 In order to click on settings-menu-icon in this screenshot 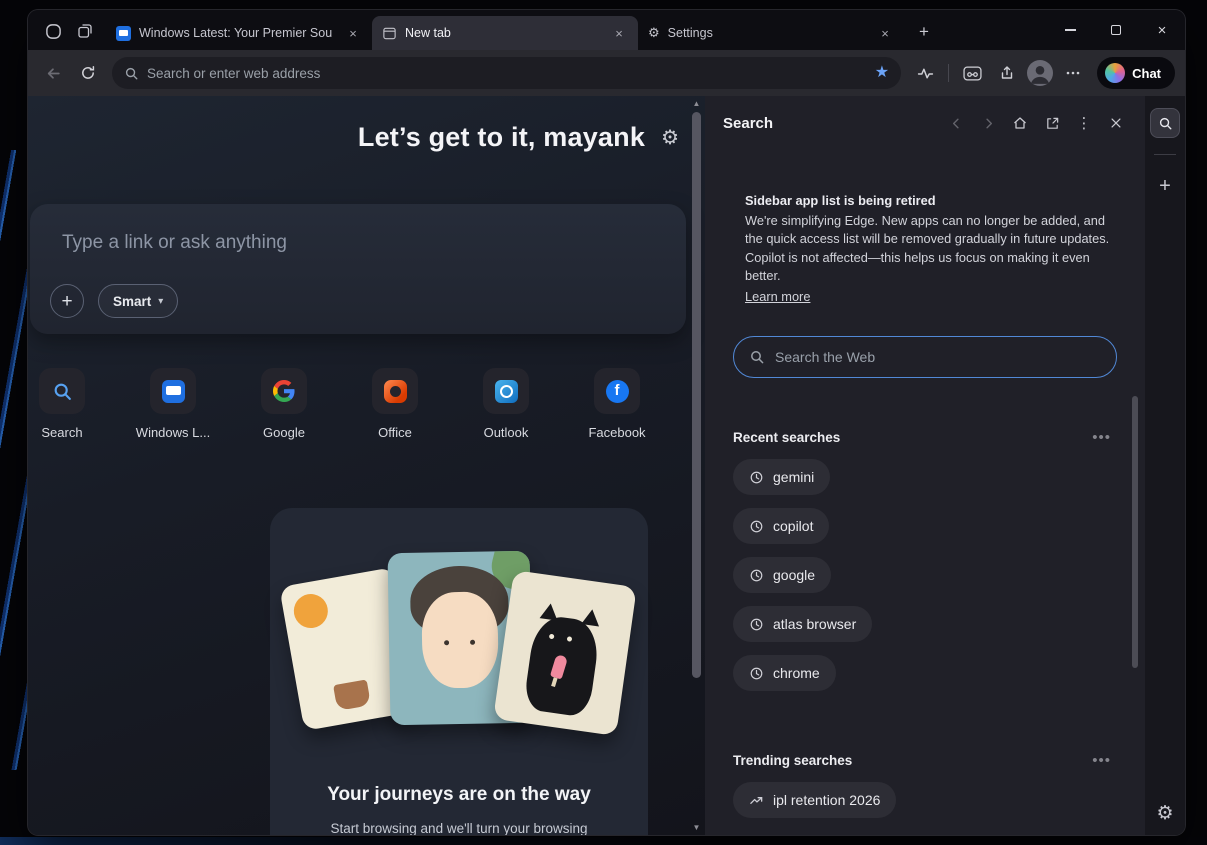, I will do `click(1073, 73)`.